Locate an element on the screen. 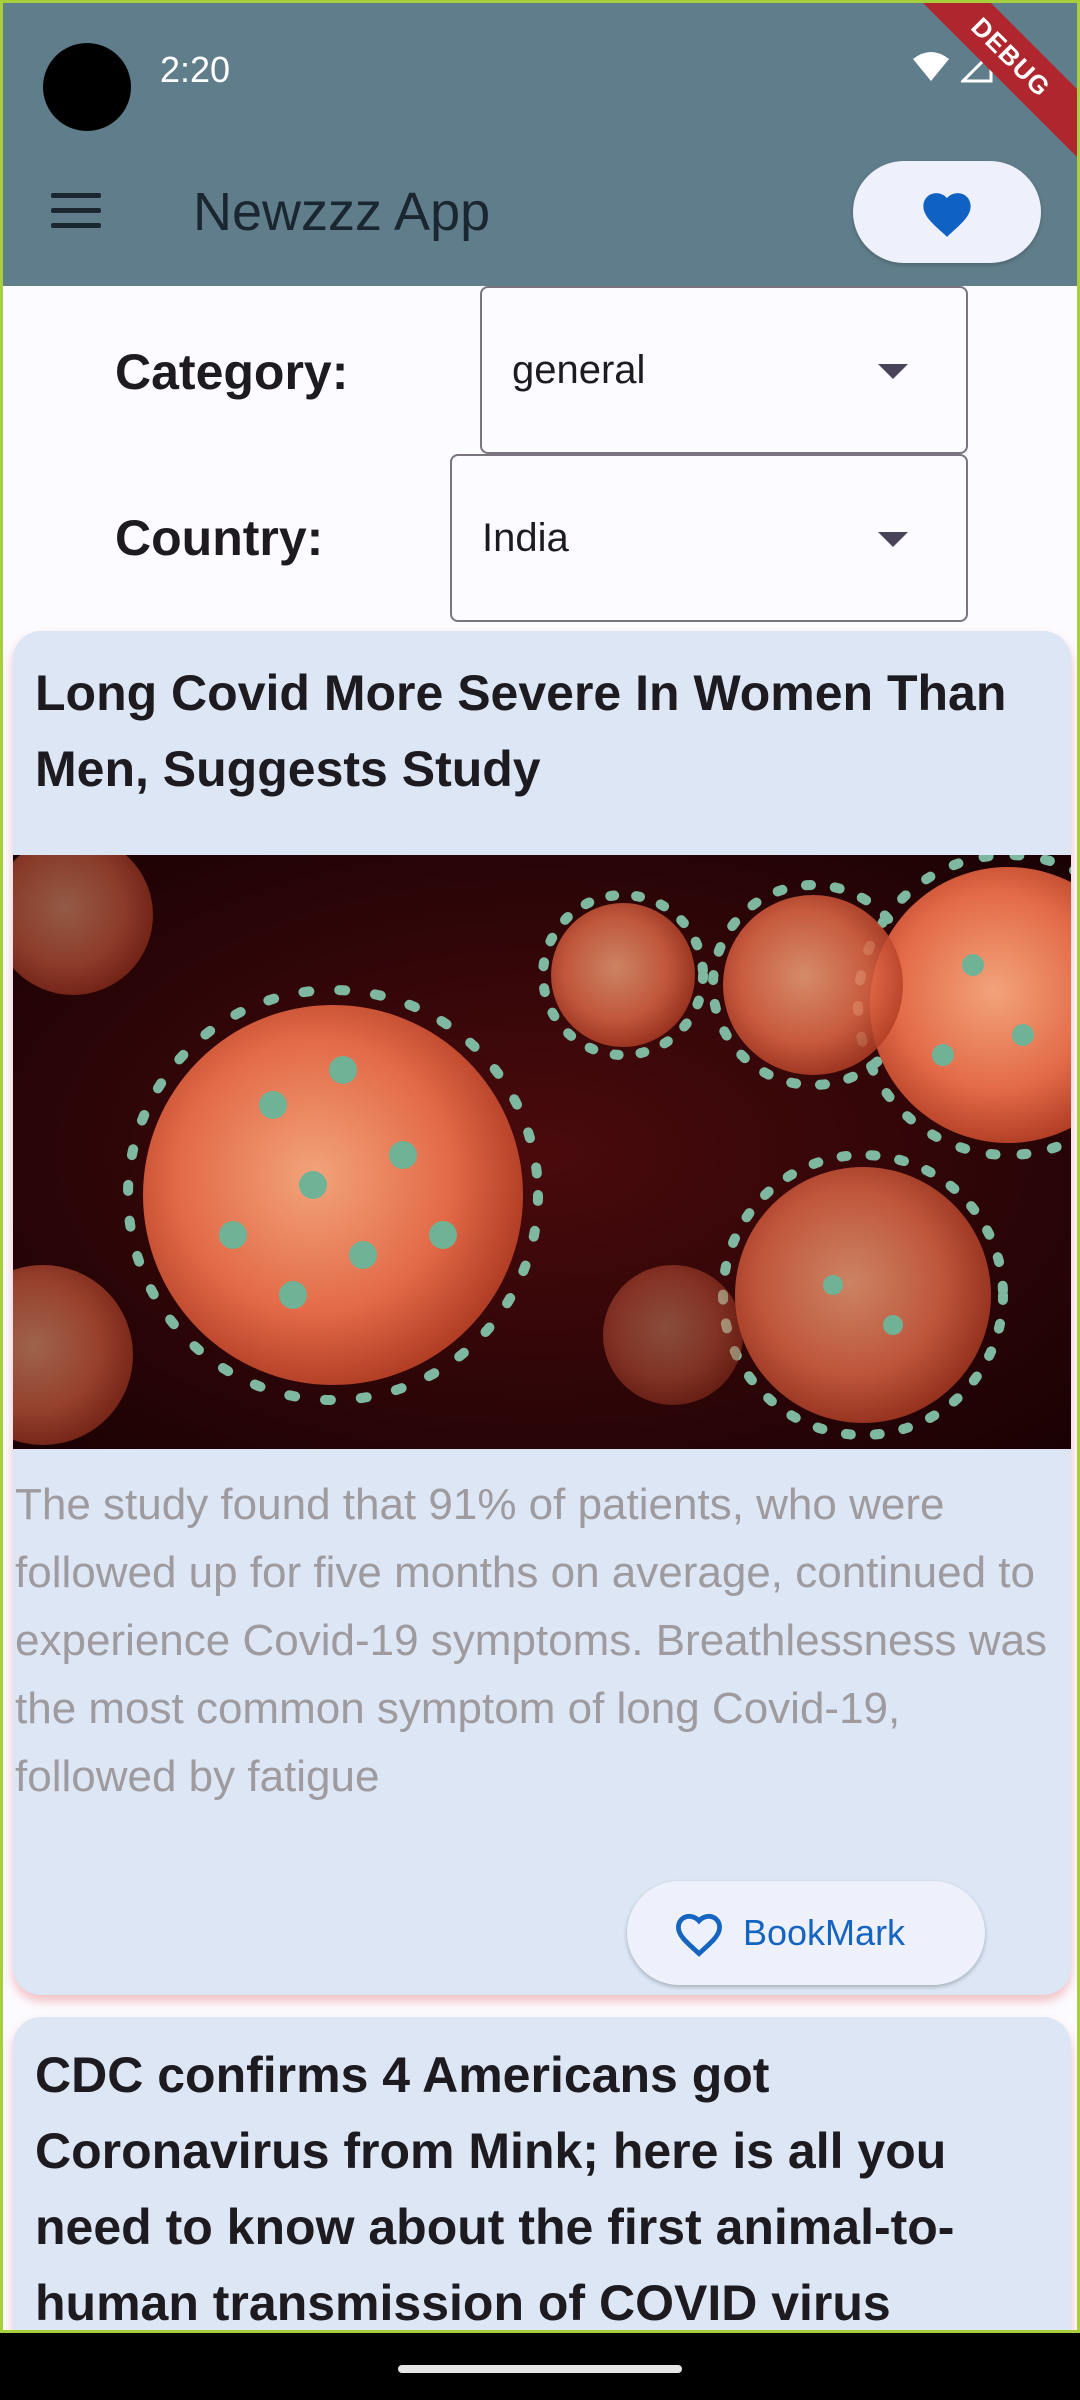 The image size is (1080, 2400). country-label: Country: is located at coordinates (219, 538).